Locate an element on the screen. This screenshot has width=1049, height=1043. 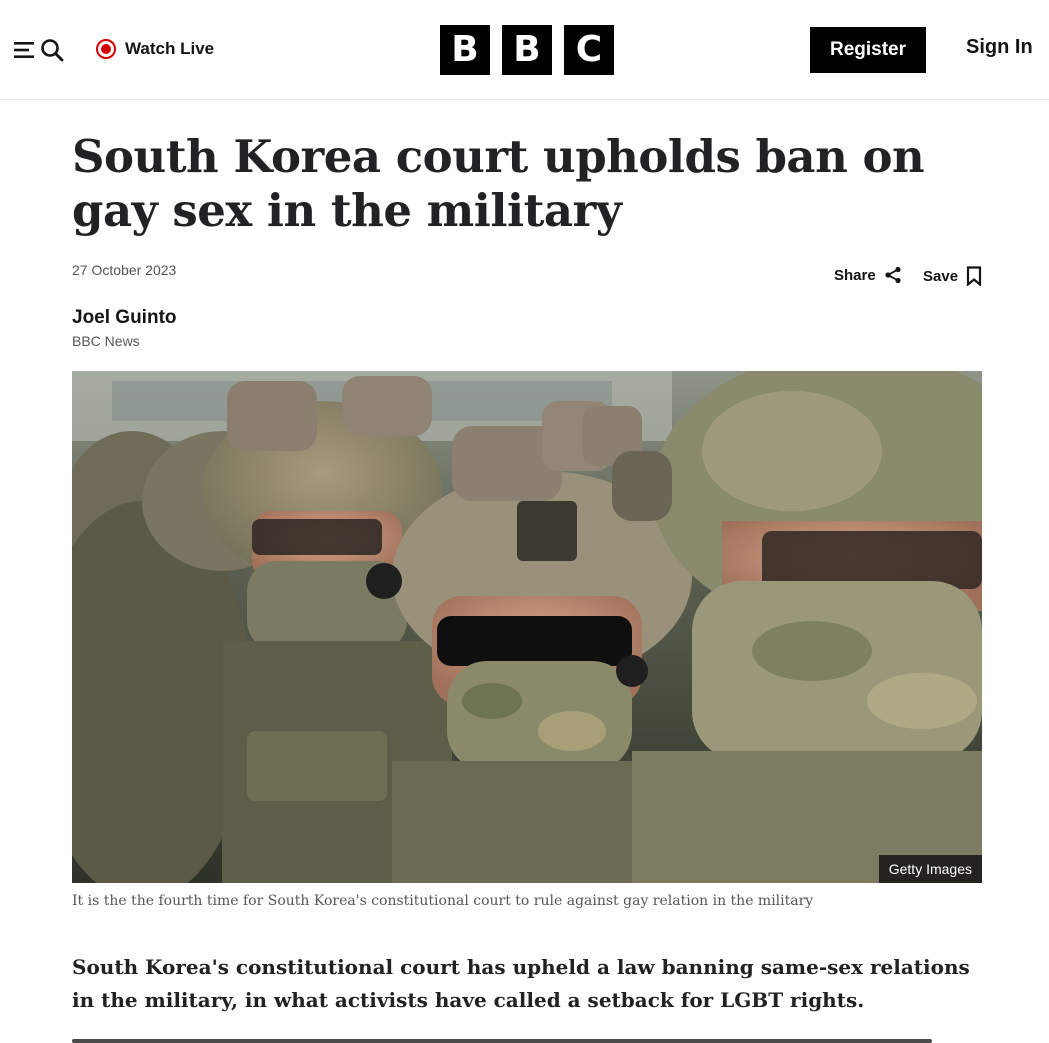
bookmark-icon is located at coordinates (974, 276).